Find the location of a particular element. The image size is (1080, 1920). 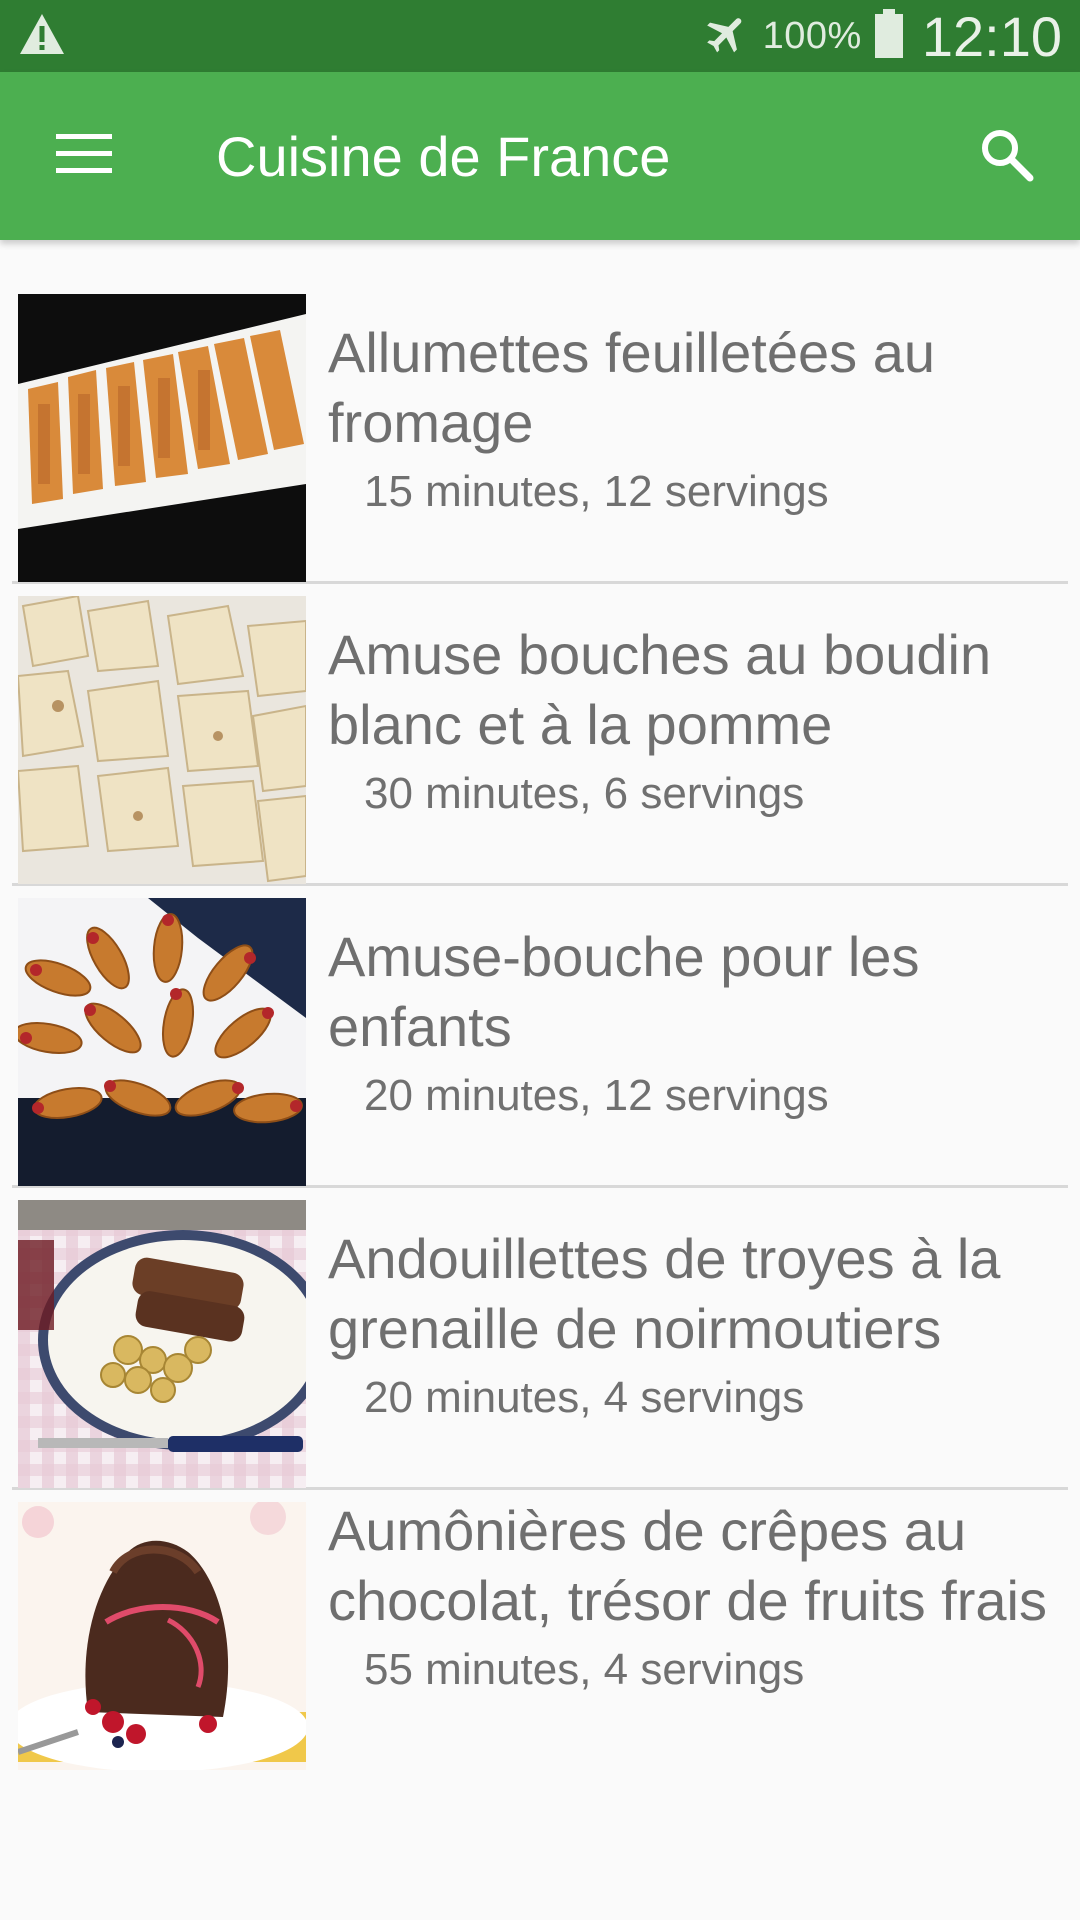

status-time: 12:10 is located at coordinates (991, 36).